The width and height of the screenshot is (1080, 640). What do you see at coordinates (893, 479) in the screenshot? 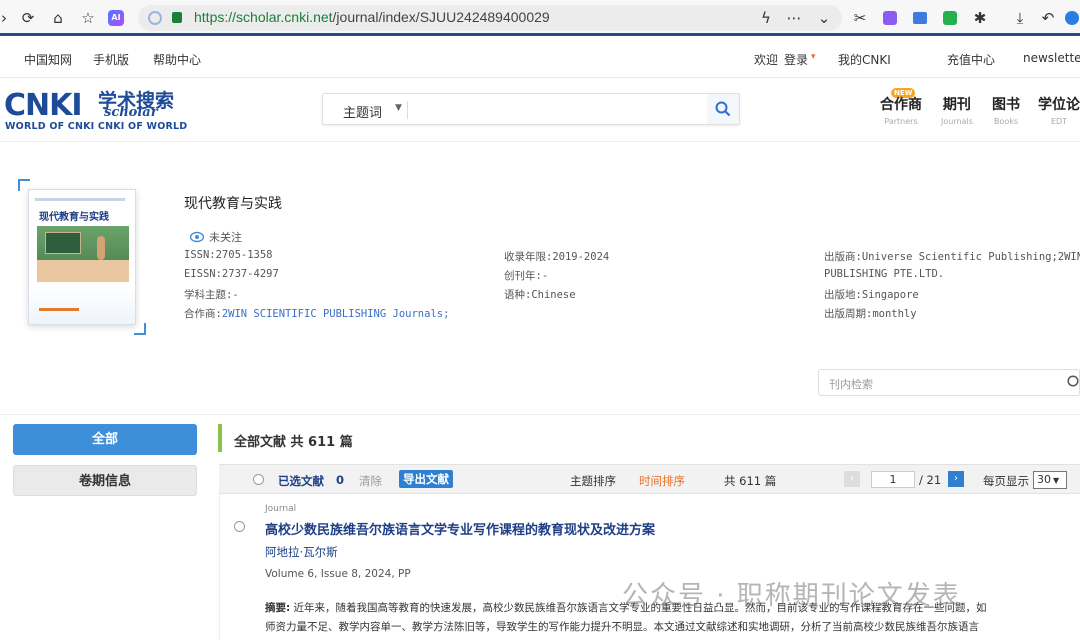
I see `page-input: 1` at bounding box center [893, 479].